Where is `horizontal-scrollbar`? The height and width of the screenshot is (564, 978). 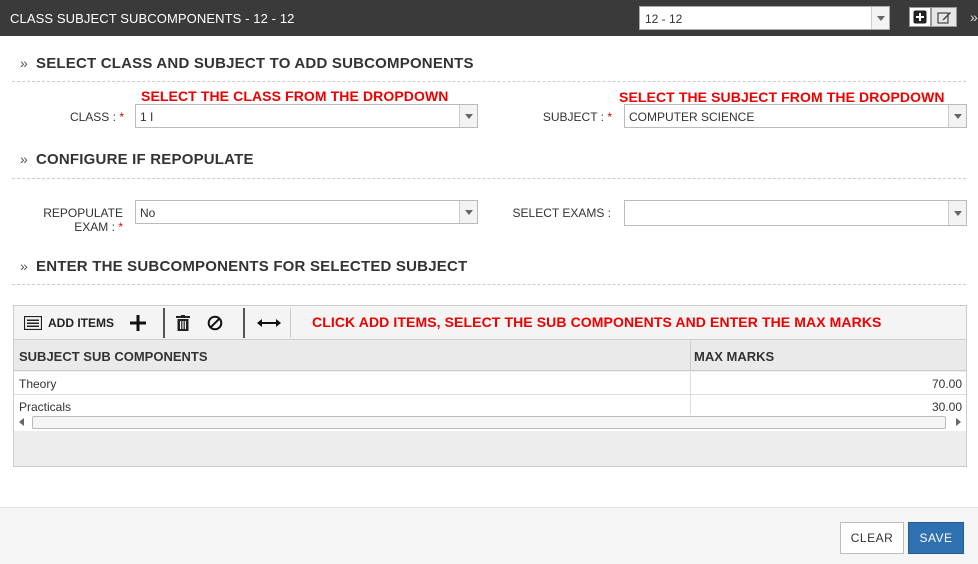
horizontal-scrollbar is located at coordinates (490, 422).